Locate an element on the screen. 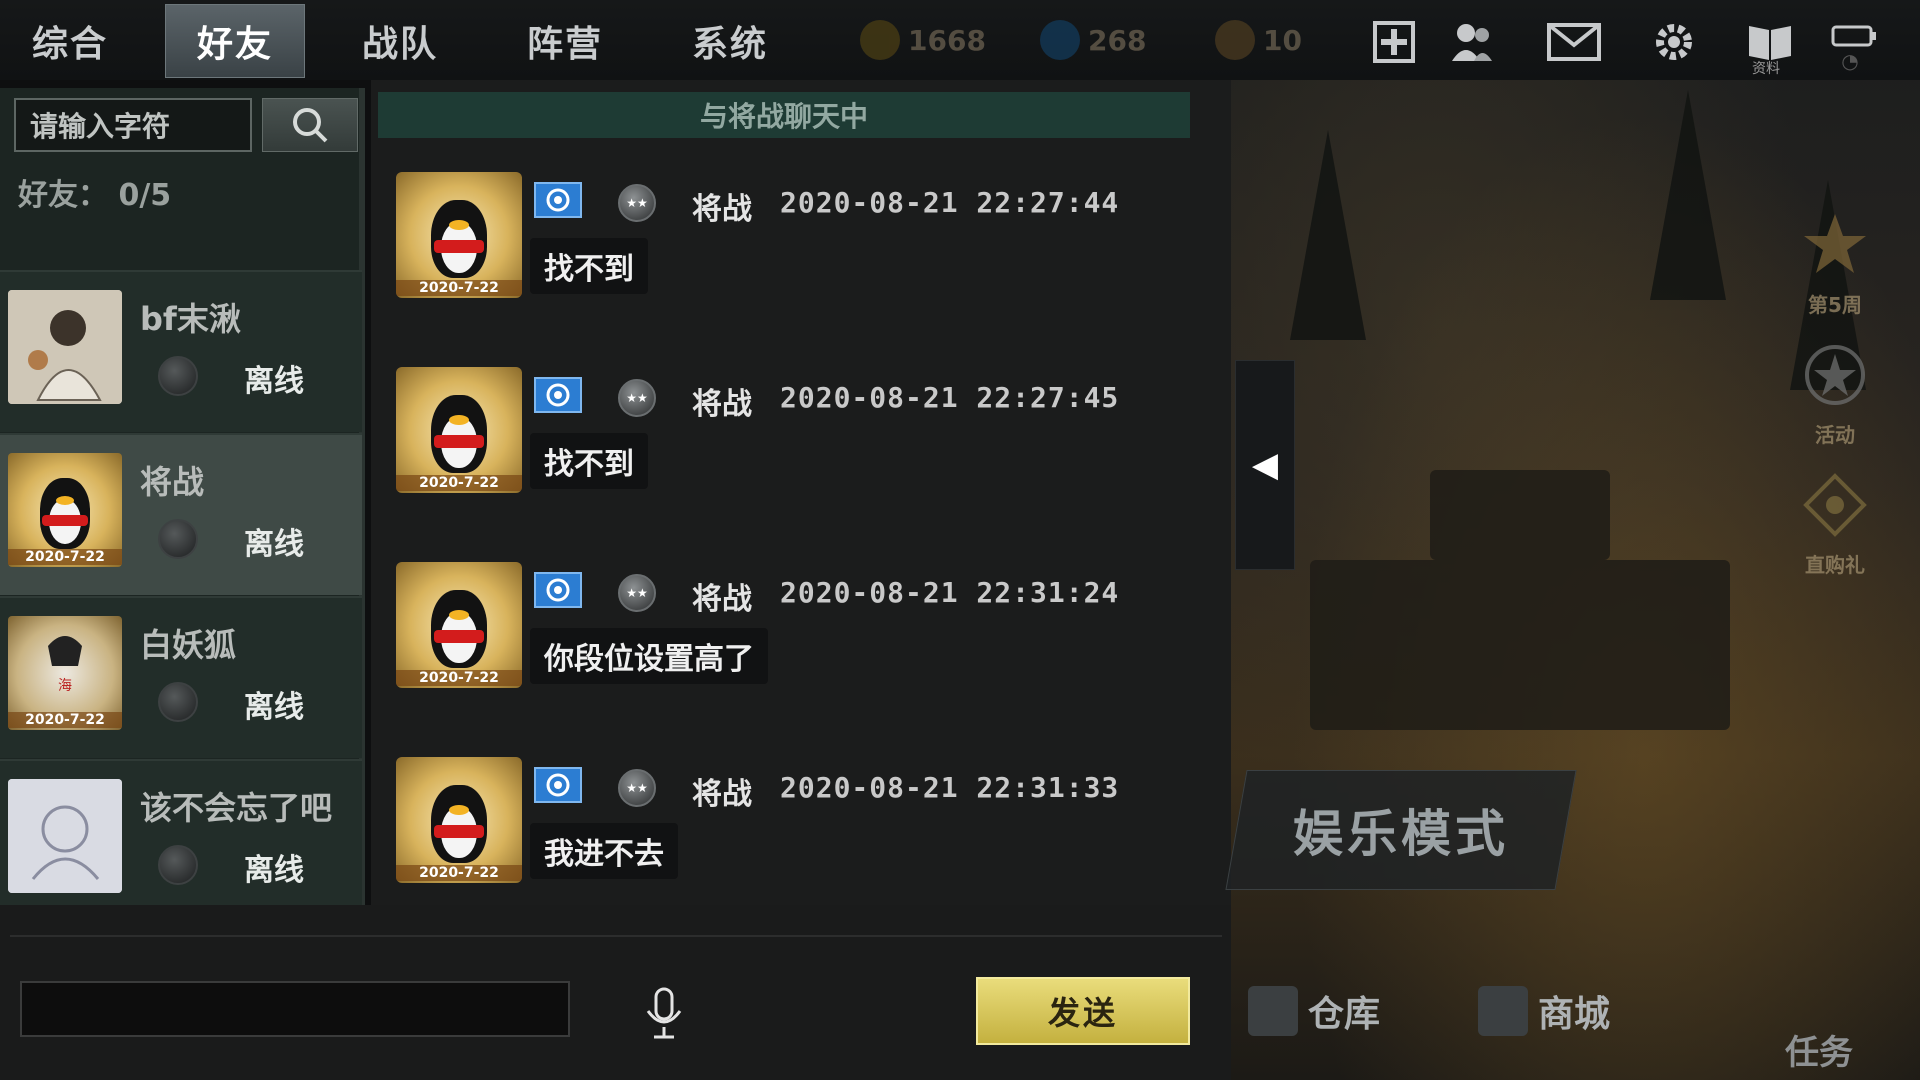  top-bar: 综合 好友 战队 阵营 系统 1668 268 10 资料 ◔ is located at coordinates (960, 40).